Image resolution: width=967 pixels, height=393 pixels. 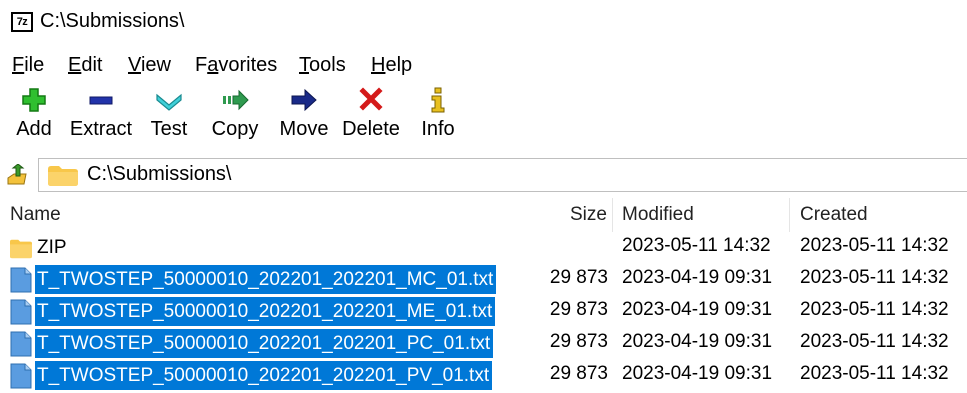 I want to click on menu-tools: Tools, so click(x=322, y=65).